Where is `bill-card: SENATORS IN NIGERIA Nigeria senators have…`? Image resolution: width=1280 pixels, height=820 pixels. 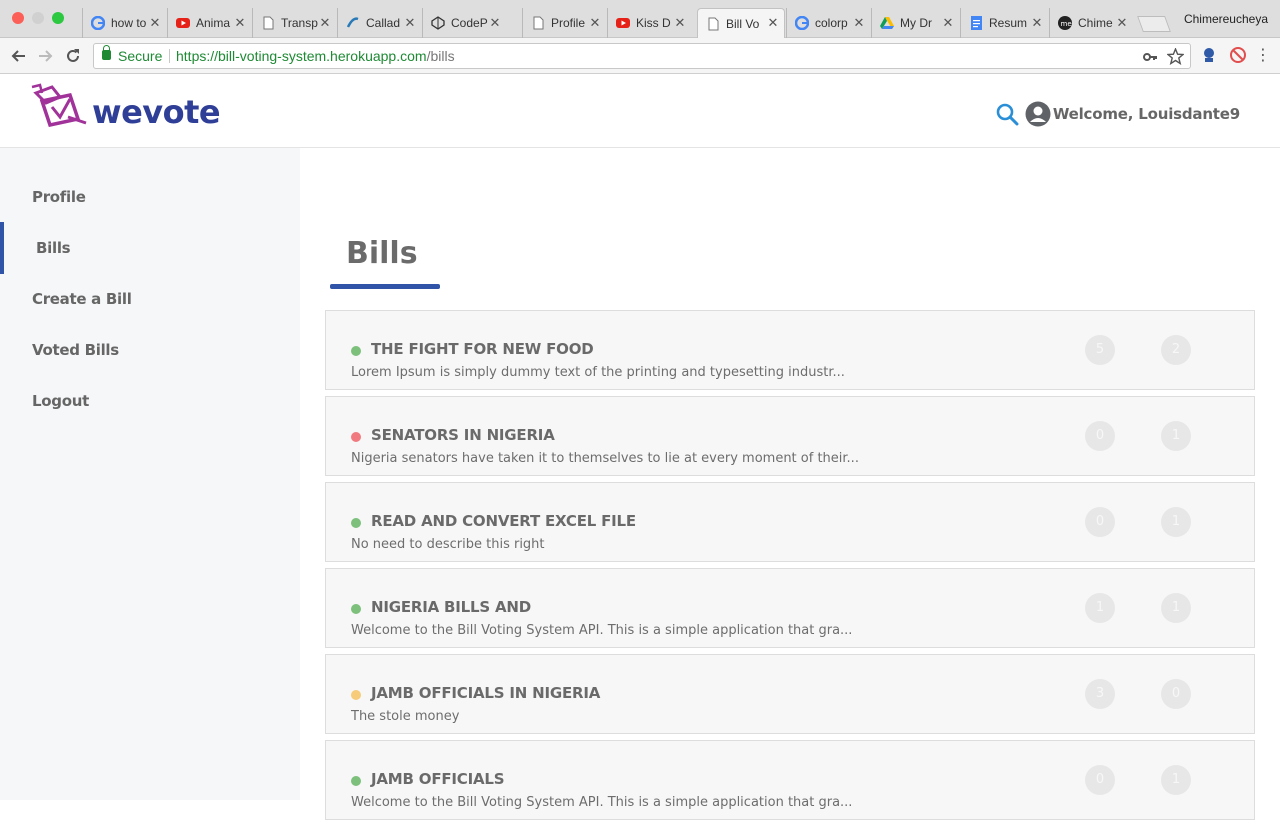
bill-card: SENATORS IN NIGERIA Nigeria senators have… is located at coordinates (790, 436).